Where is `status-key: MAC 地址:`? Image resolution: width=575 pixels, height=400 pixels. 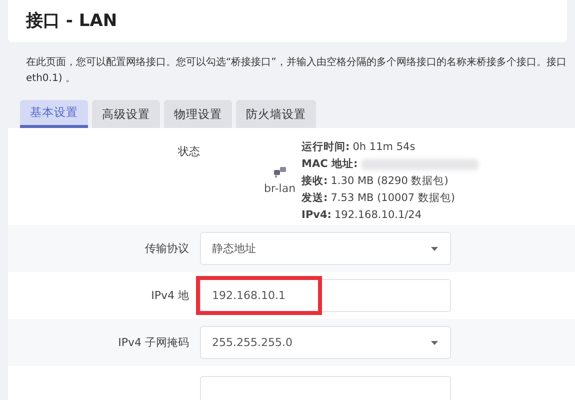 status-key: MAC 地址: is located at coordinates (330, 164).